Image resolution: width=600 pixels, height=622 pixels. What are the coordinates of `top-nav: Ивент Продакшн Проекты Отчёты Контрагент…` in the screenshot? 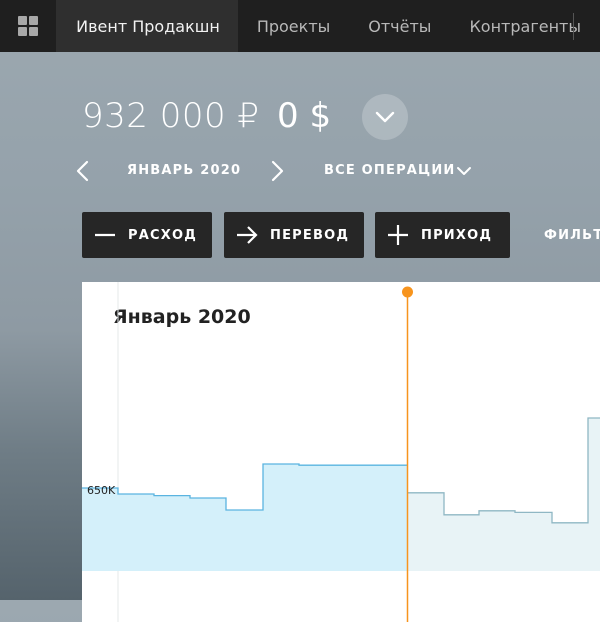 It's located at (300, 26).